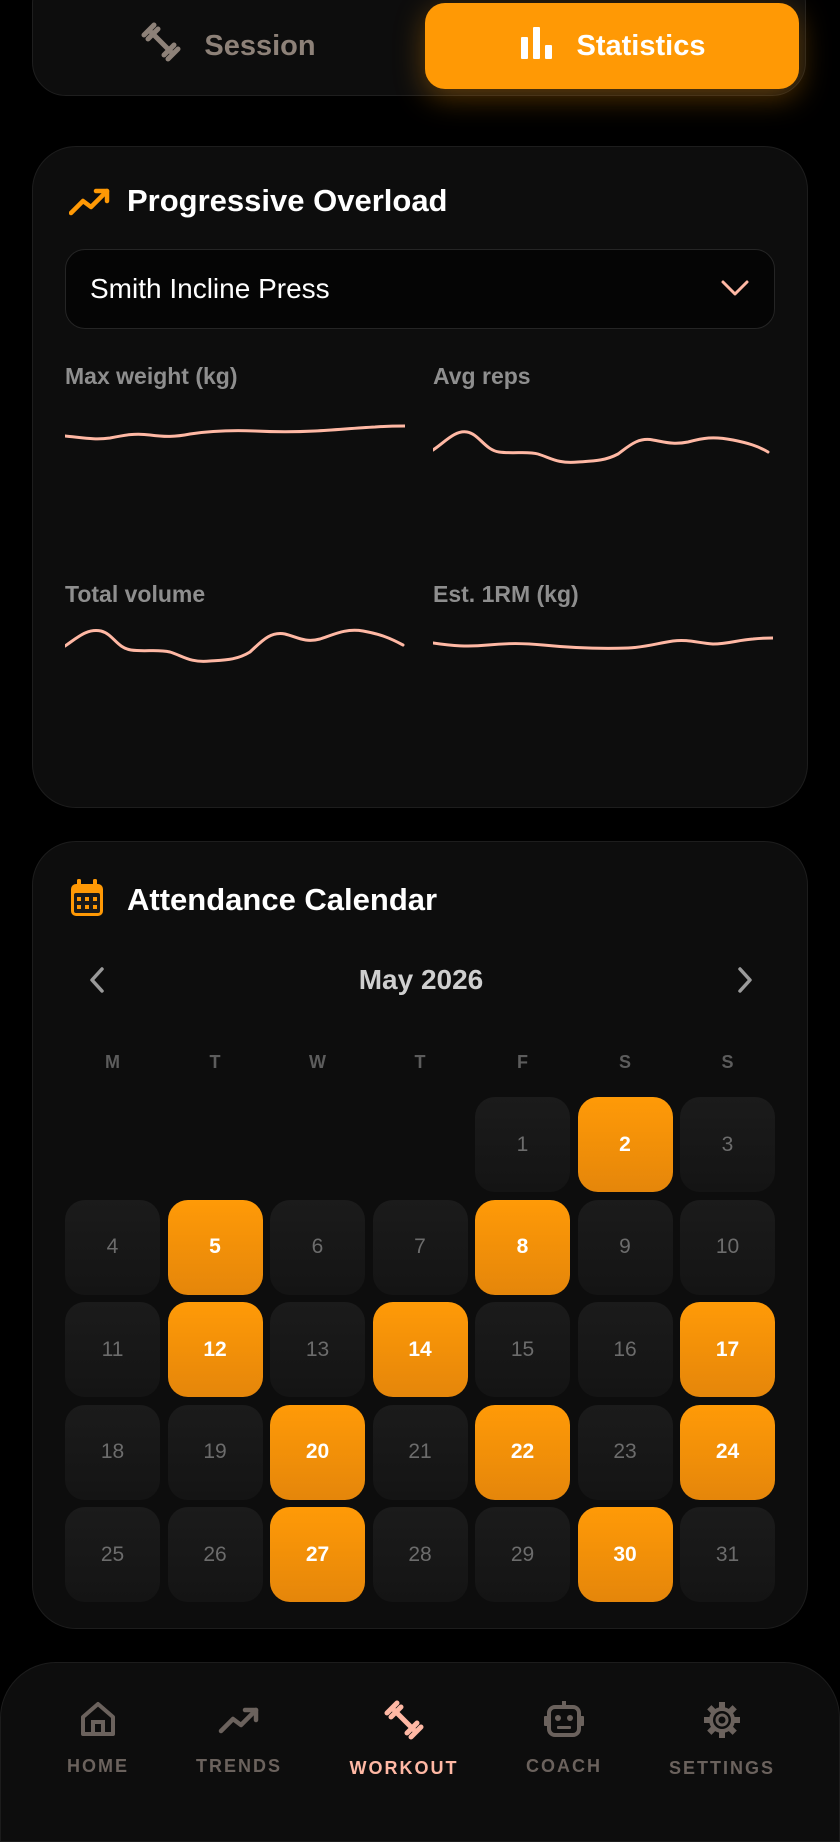  I want to click on calendar-day: 7, so click(420, 1247).